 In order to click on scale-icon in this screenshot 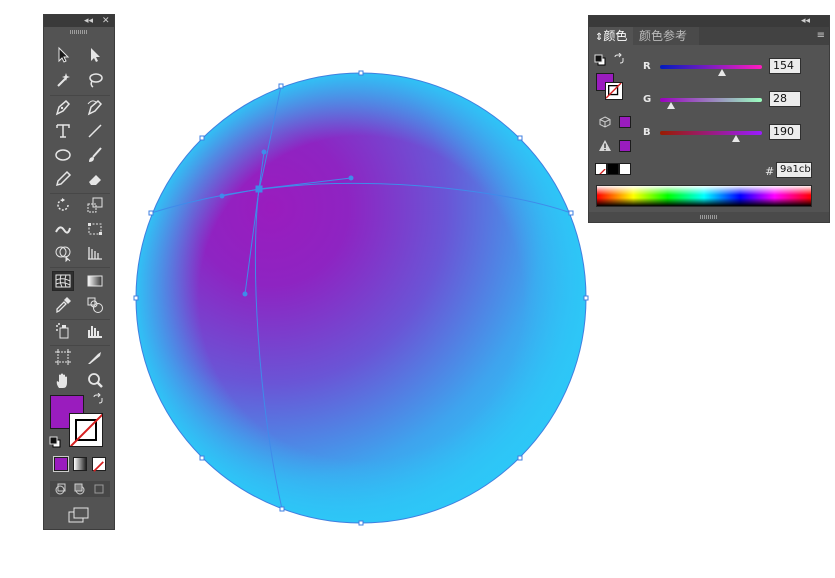, I will do `click(95, 205)`.